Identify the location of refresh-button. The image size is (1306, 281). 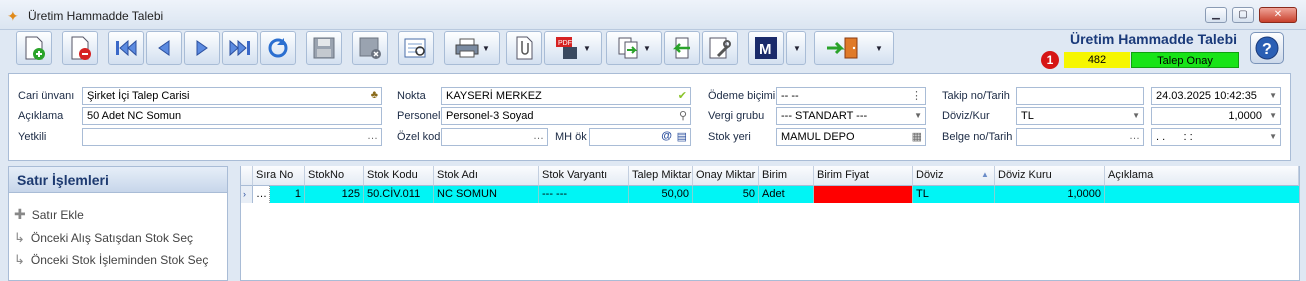
(278, 48).